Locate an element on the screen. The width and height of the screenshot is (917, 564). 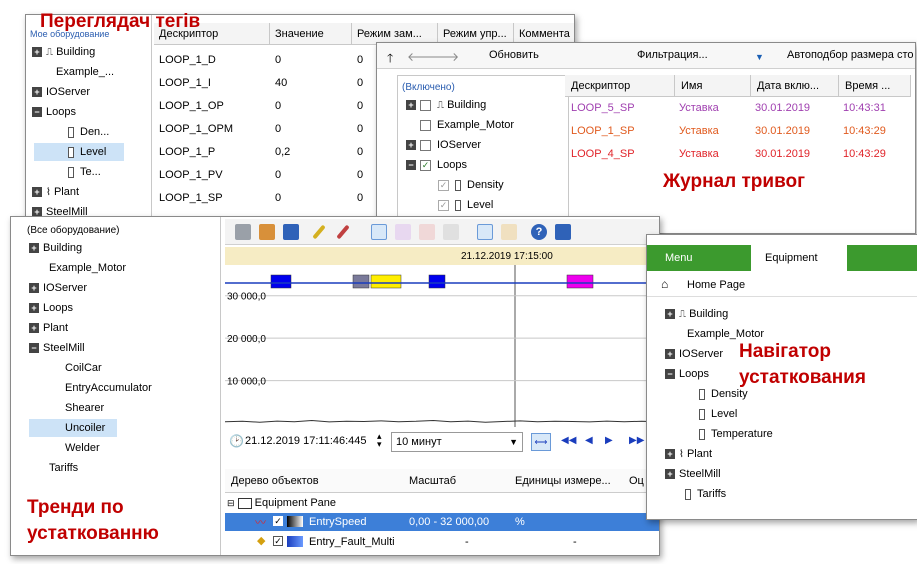
column-object-tree: Дерево объектов is located at coordinates (275, 481).